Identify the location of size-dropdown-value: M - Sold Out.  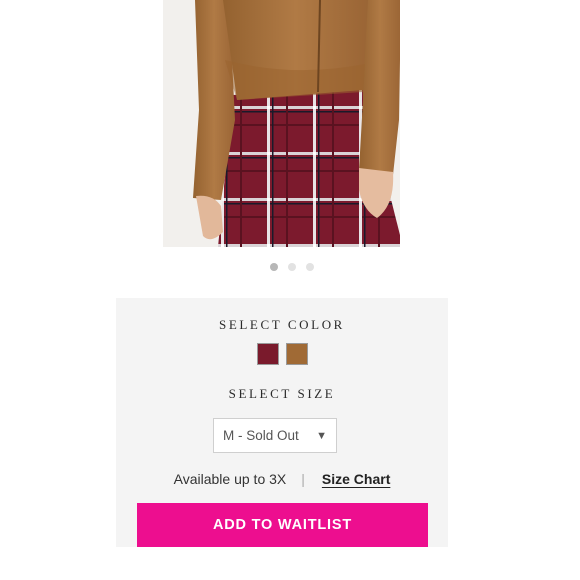
(261, 435).